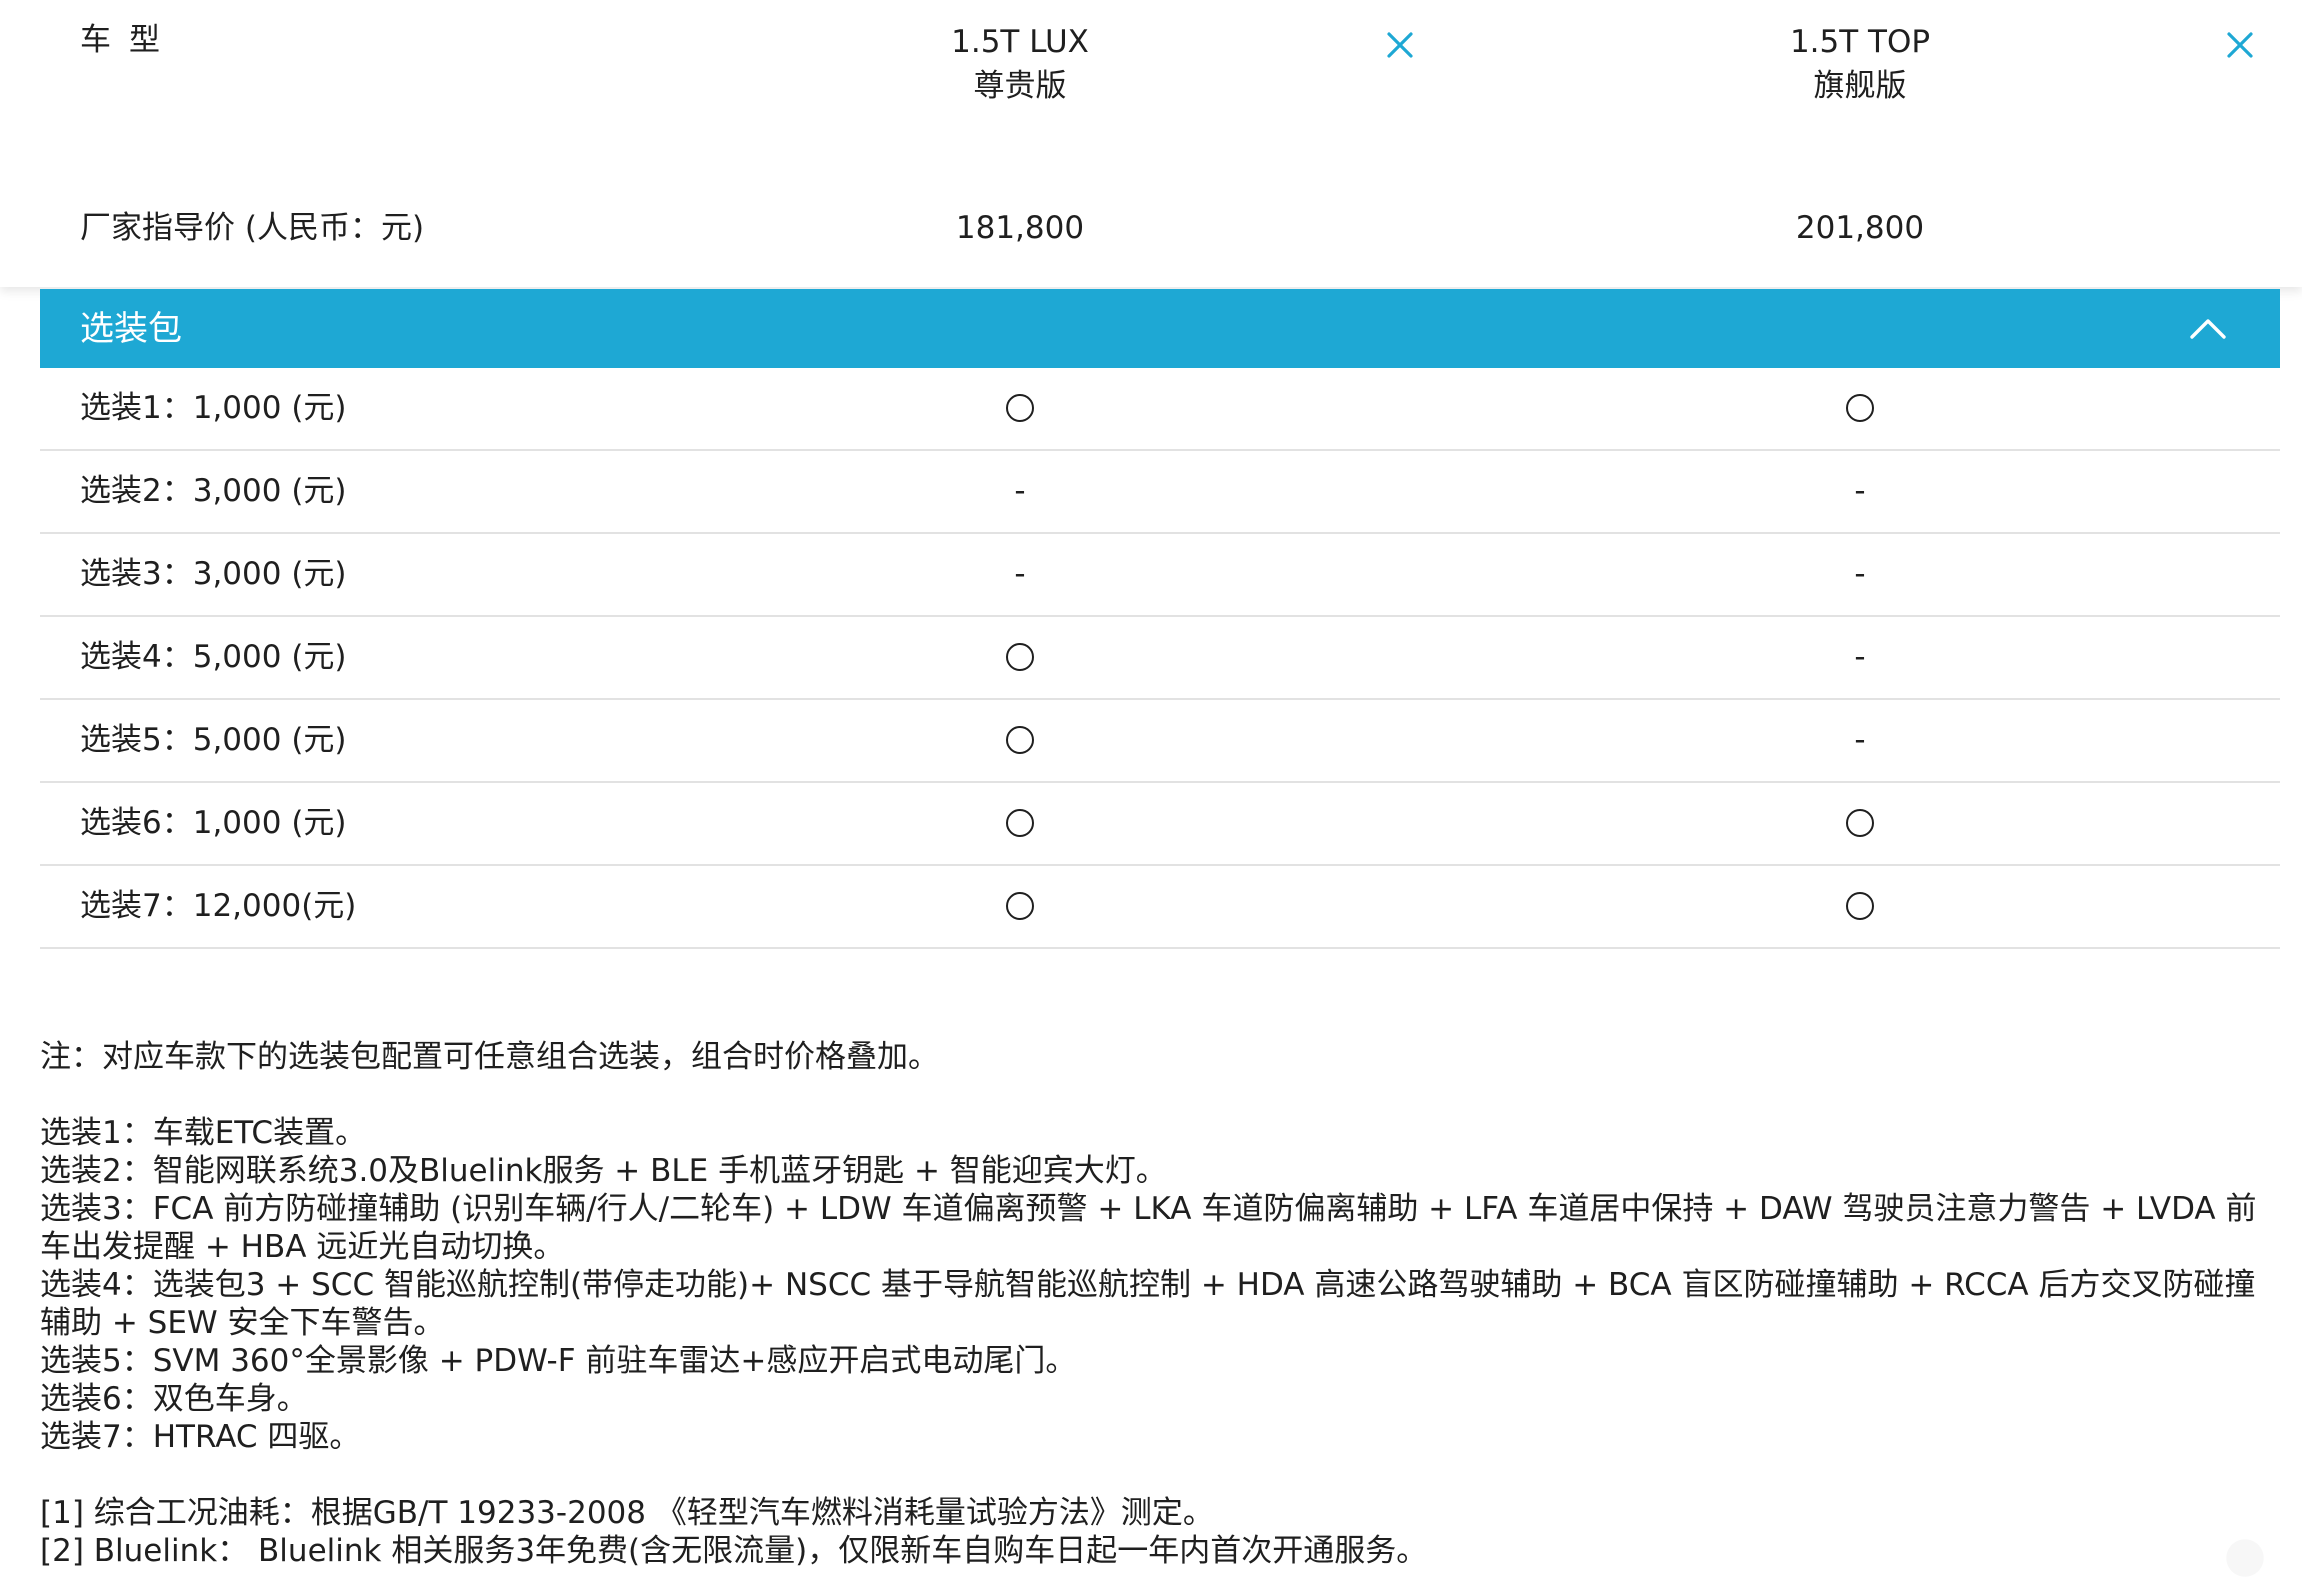 The width and height of the screenshot is (2302, 1596). Describe the element at coordinates (218, 906) in the screenshot. I see `option-label: 选装7：12,000(元)` at that location.